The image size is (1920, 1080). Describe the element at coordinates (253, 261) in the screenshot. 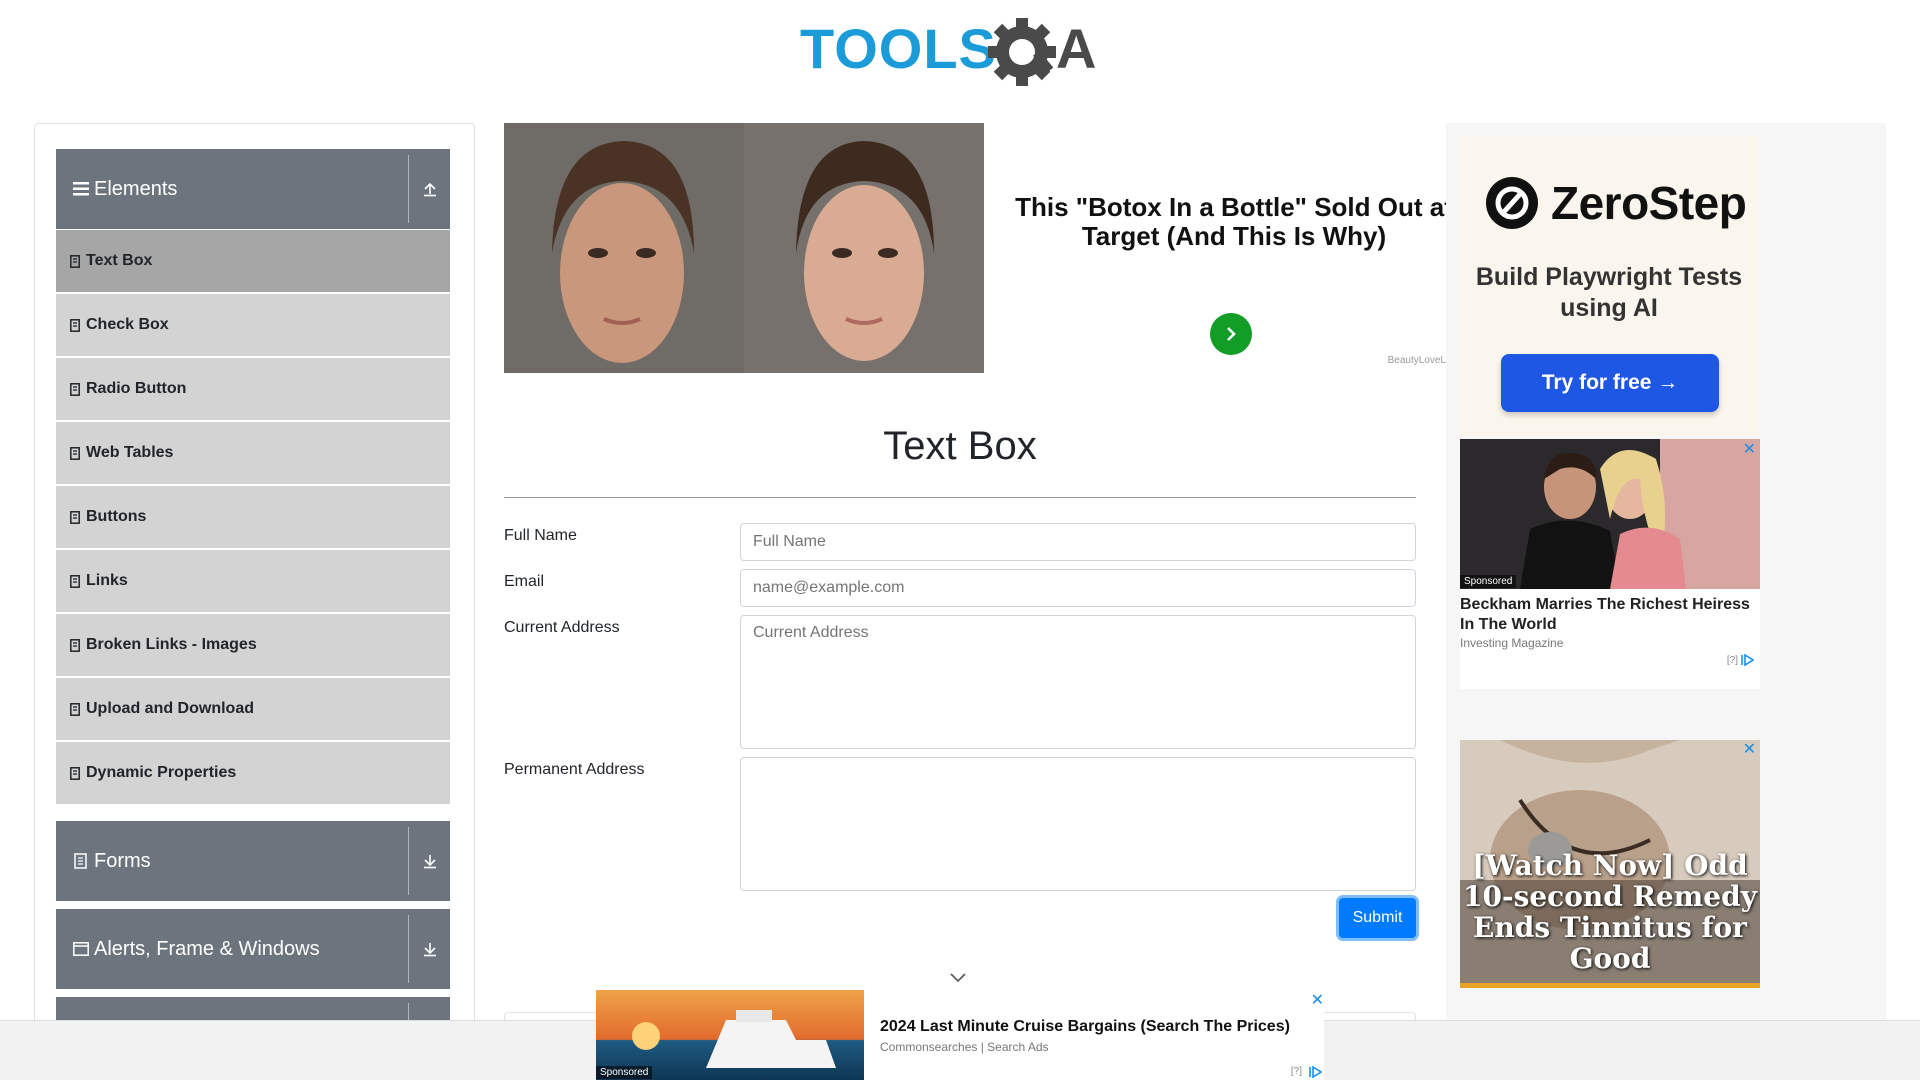

I see `sidebar-item-text-box: Text Box` at that location.